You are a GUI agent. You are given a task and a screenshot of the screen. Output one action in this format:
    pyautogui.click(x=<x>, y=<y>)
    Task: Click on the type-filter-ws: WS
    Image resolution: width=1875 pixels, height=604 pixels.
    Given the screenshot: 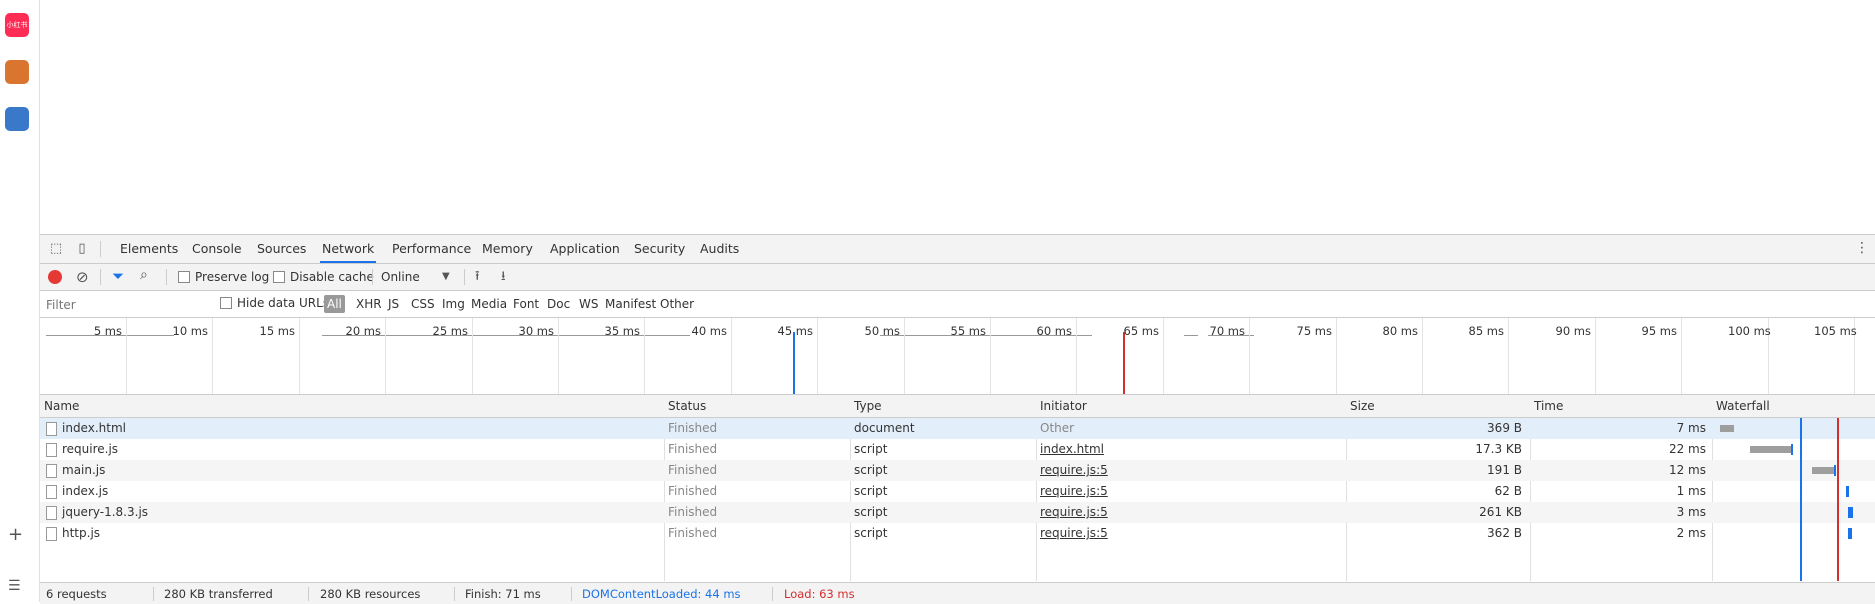 What is the action you would take?
    pyautogui.click(x=588, y=304)
    